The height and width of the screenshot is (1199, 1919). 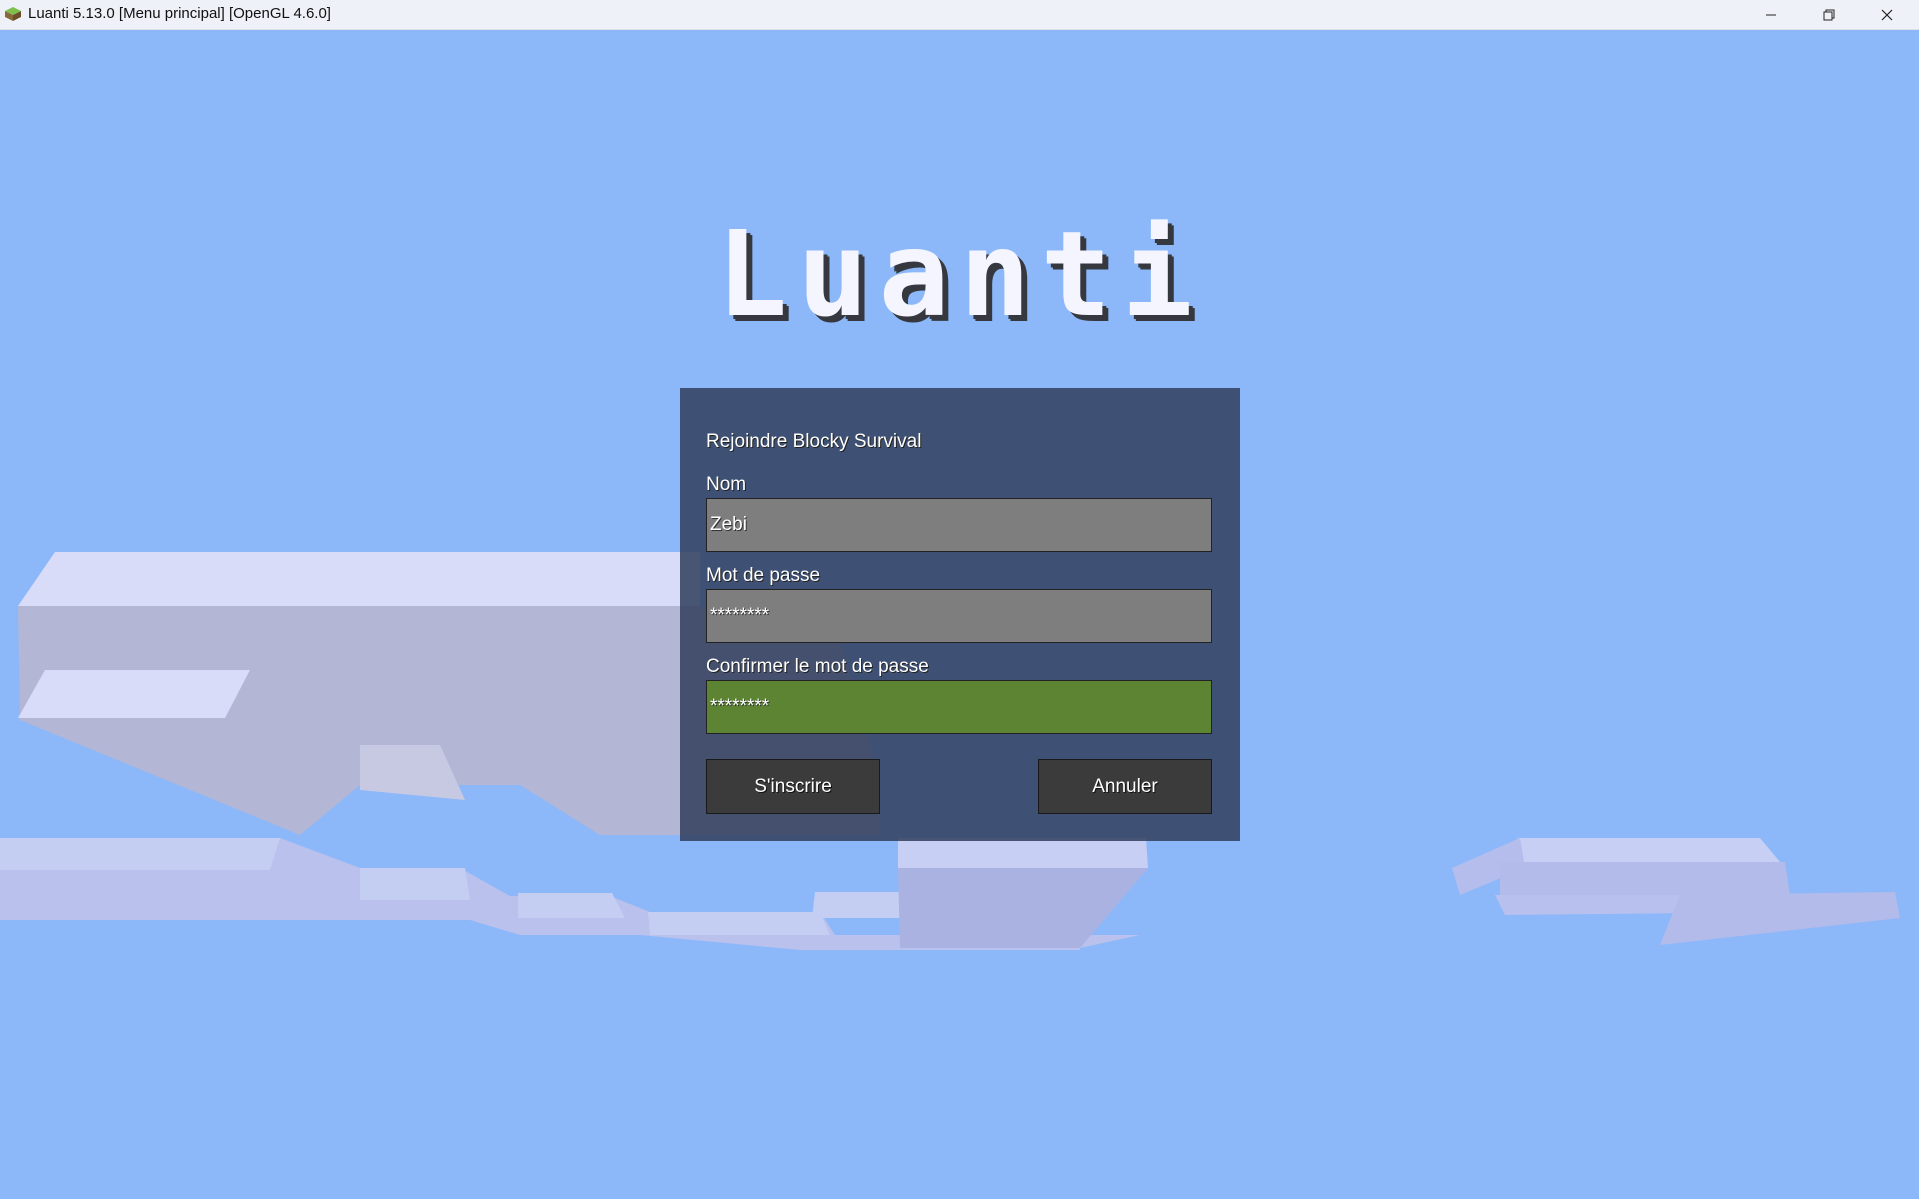 What do you see at coordinates (959, 274) in the screenshot?
I see `luanti-logo: Luanti` at bounding box center [959, 274].